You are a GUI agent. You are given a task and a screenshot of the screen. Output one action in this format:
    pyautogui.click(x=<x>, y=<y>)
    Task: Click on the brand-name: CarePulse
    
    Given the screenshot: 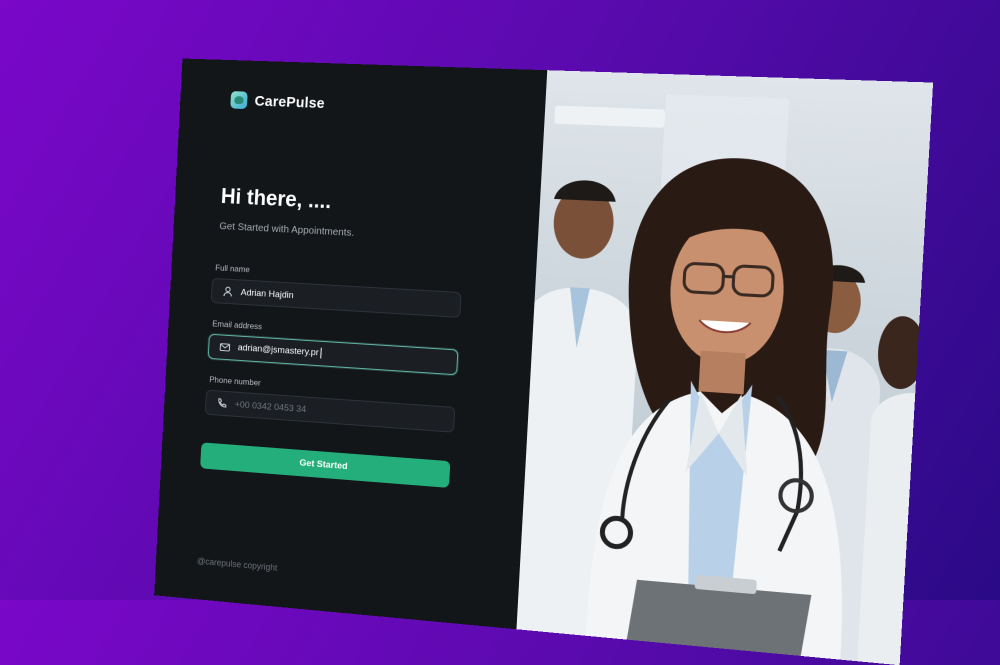 What is the action you would take?
    pyautogui.click(x=290, y=102)
    